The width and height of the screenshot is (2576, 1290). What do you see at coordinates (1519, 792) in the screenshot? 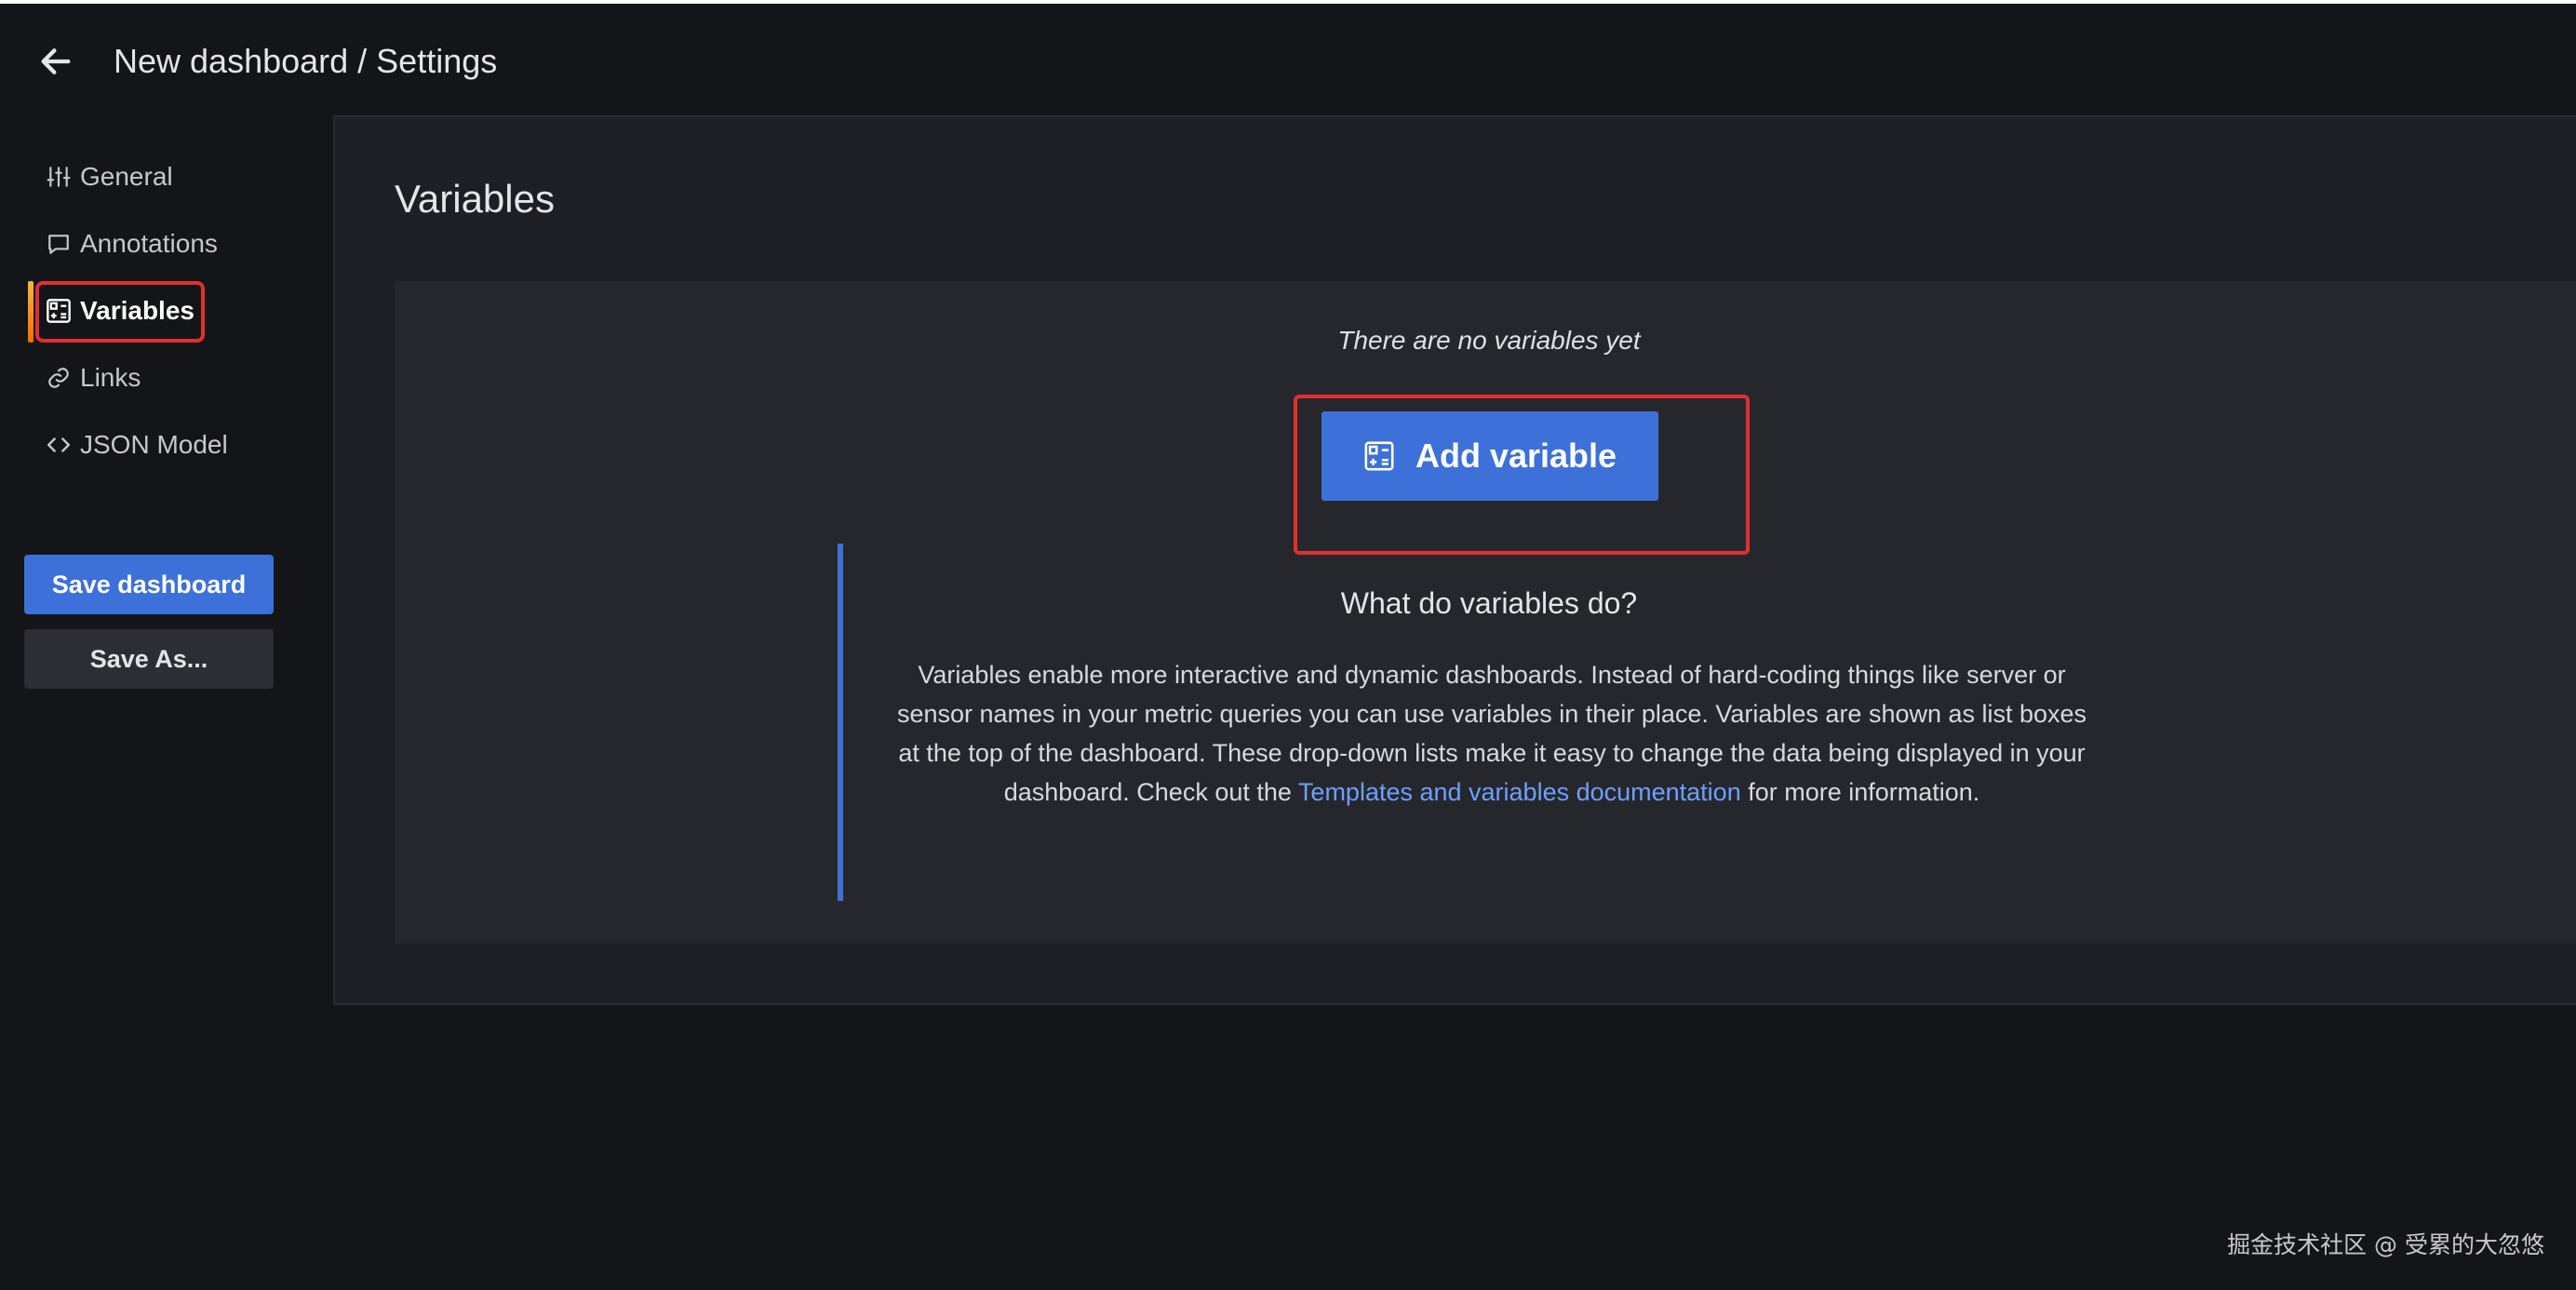
I see `documentation-link: Templates and variables documentation` at bounding box center [1519, 792].